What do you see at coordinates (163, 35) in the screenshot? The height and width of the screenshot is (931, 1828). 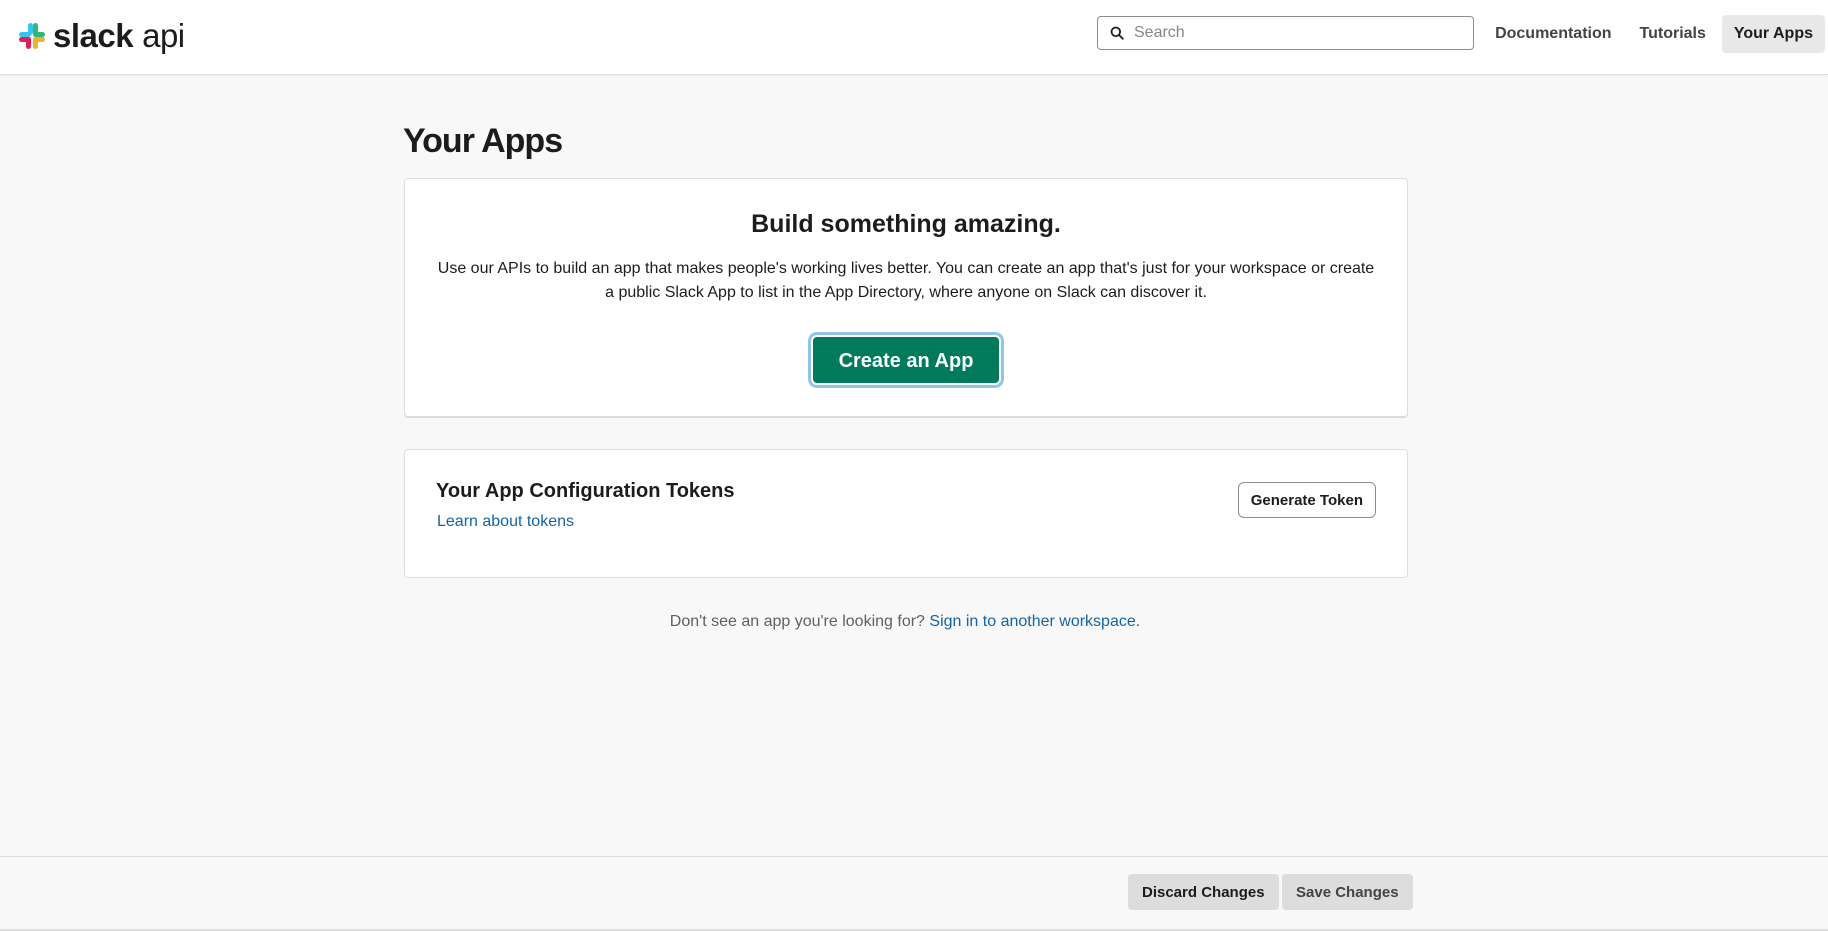 I see `logo-wordmark-light: api` at bounding box center [163, 35].